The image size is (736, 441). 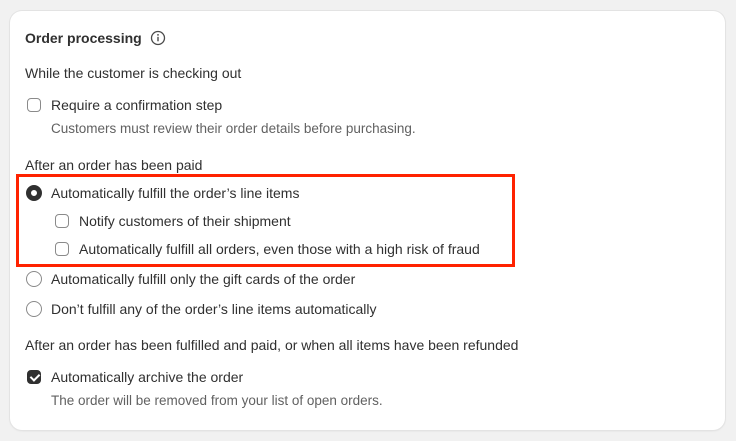 What do you see at coordinates (34, 279) in the screenshot?
I see `fulfill-gift-cards-radio` at bounding box center [34, 279].